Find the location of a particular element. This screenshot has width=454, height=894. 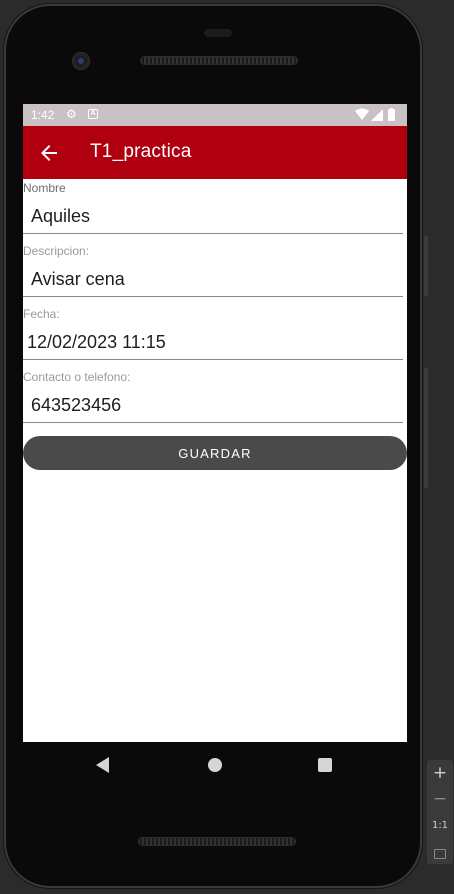

field-label: Contacto o telefono: is located at coordinates (77, 377).